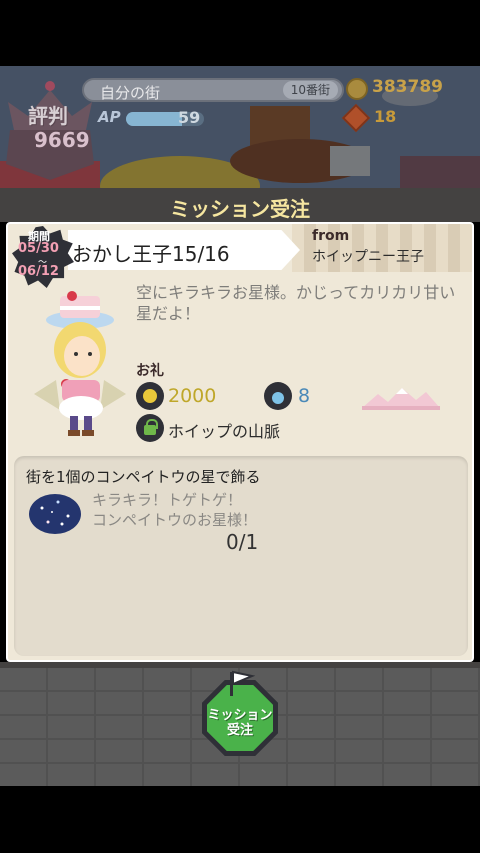 This screenshot has width=480, height=853. Describe the element at coordinates (213, 90) in the screenshot. I see `town-name-bar: 自分の街 10番街` at that location.